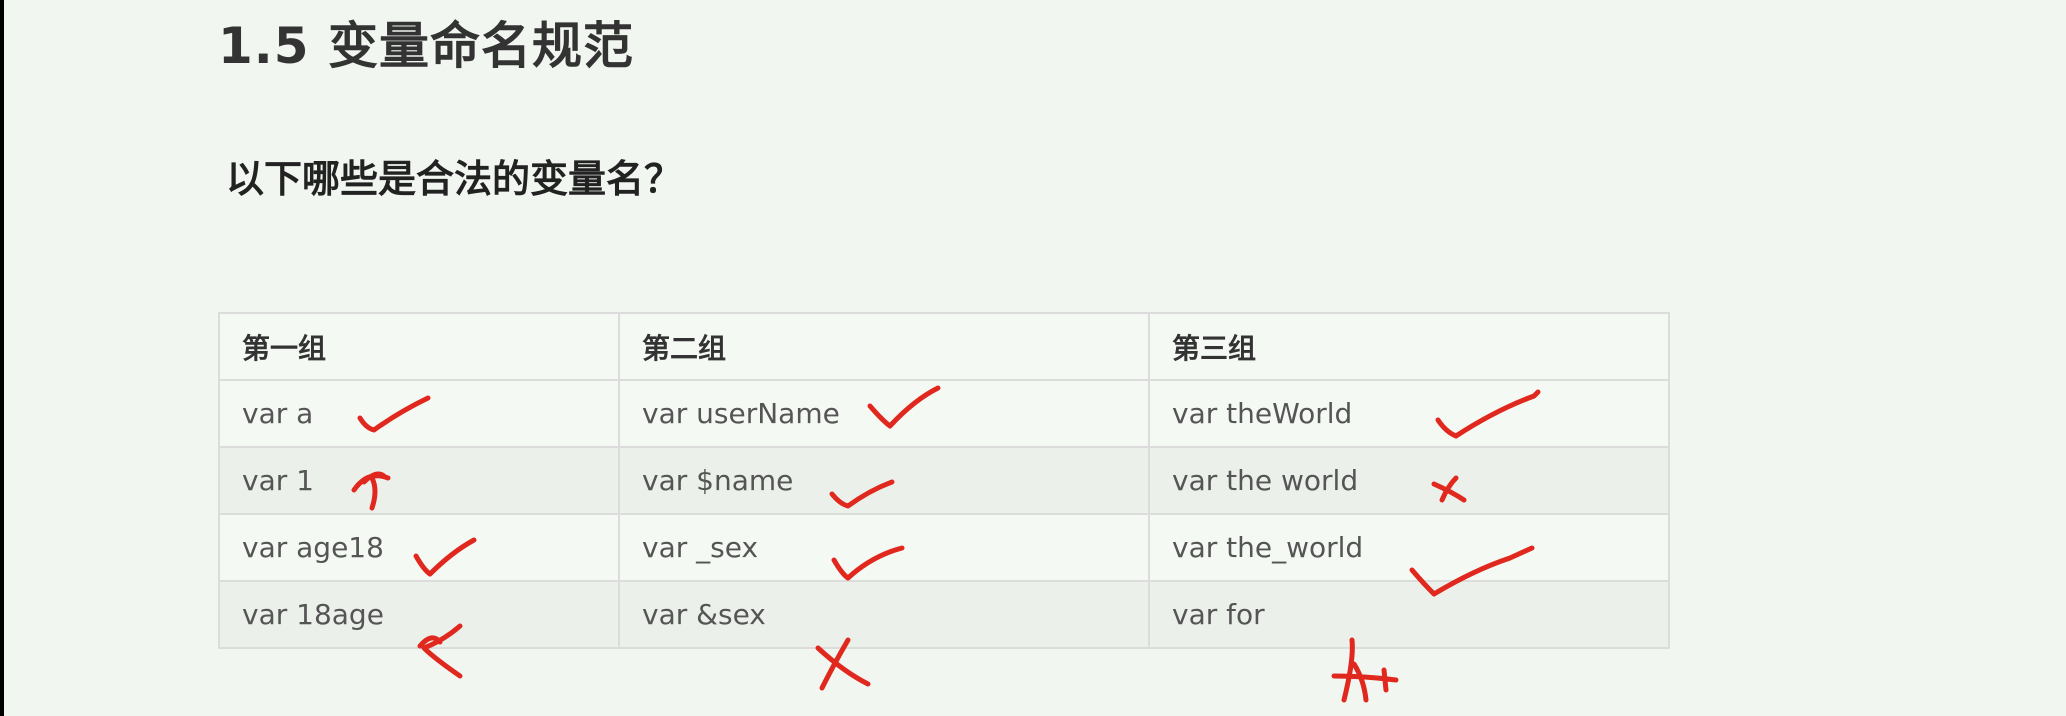 The height and width of the screenshot is (716, 2066). Describe the element at coordinates (884, 614) in the screenshot. I see `table-cell: var &sex` at that location.